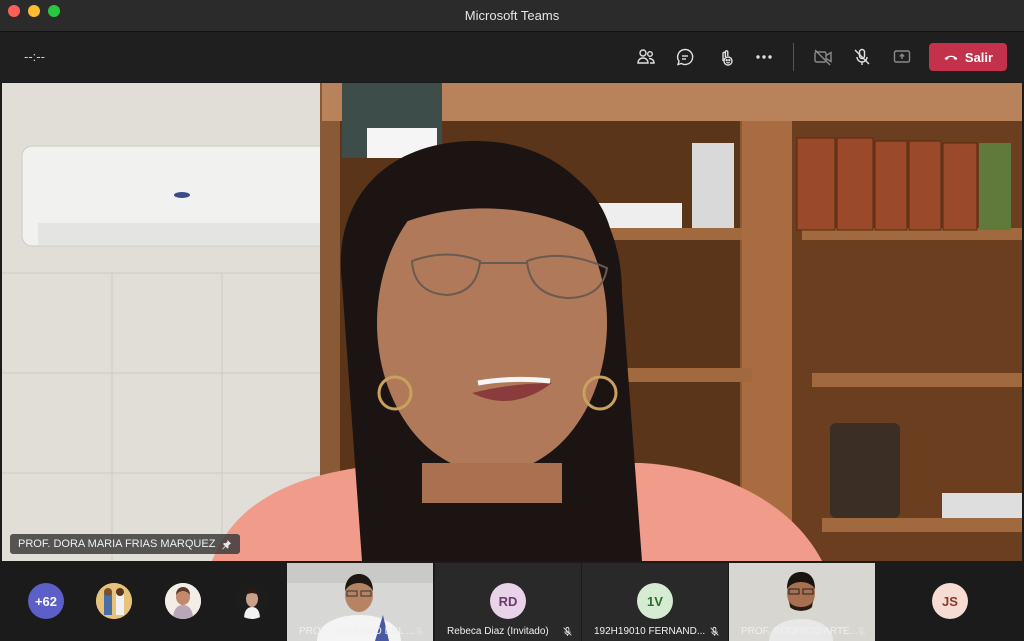 This screenshot has height=641, width=1024. What do you see at coordinates (498, 631) in the screenshot?
I see `participant-name: Rebeca Diaz (Invitado)` at bounding box center [498, 631].